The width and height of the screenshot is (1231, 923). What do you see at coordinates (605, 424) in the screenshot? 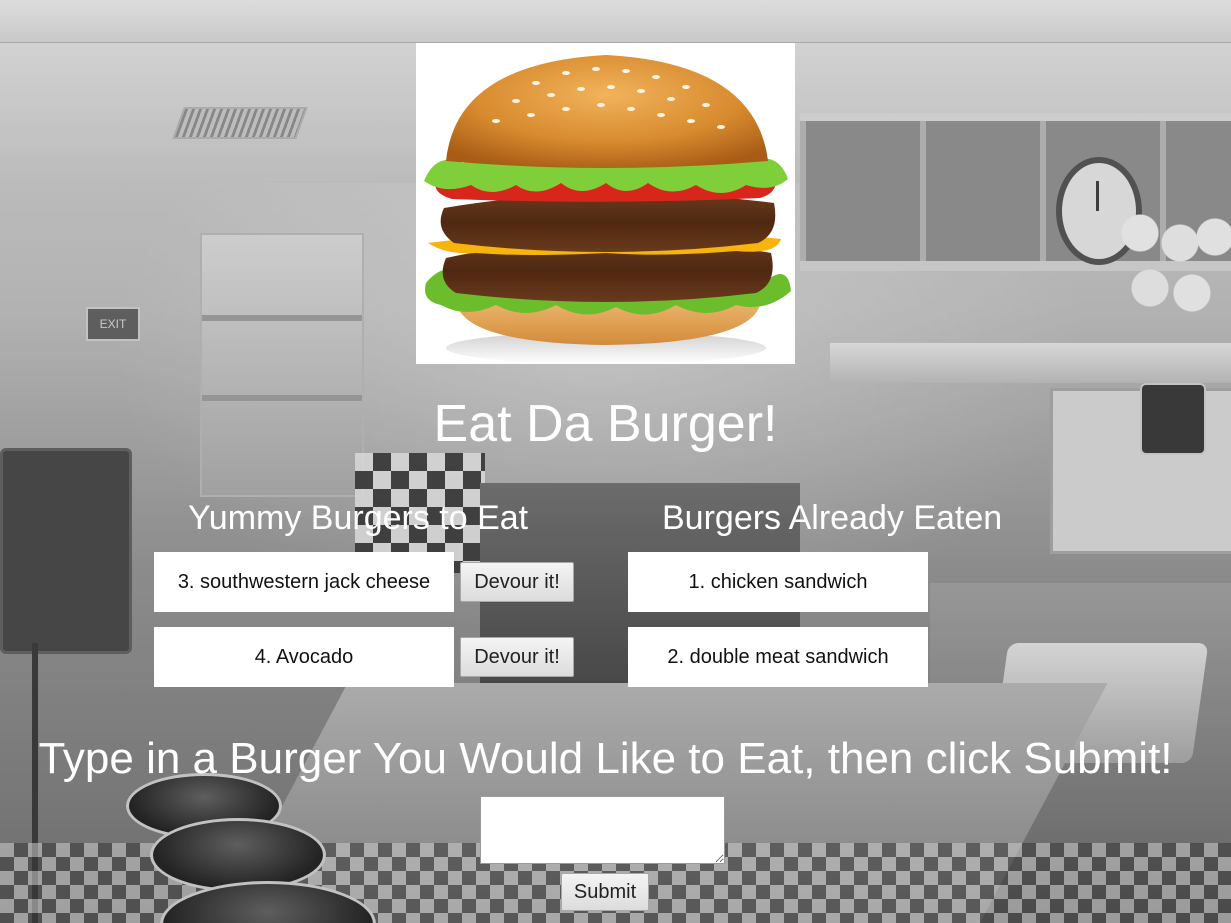
I see `page-title: Eat Da Burger!` at bounding box center [605, 424].